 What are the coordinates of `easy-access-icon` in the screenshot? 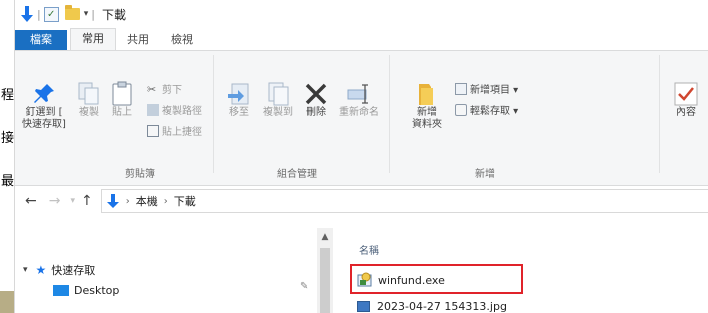 It's located at (461, 109).